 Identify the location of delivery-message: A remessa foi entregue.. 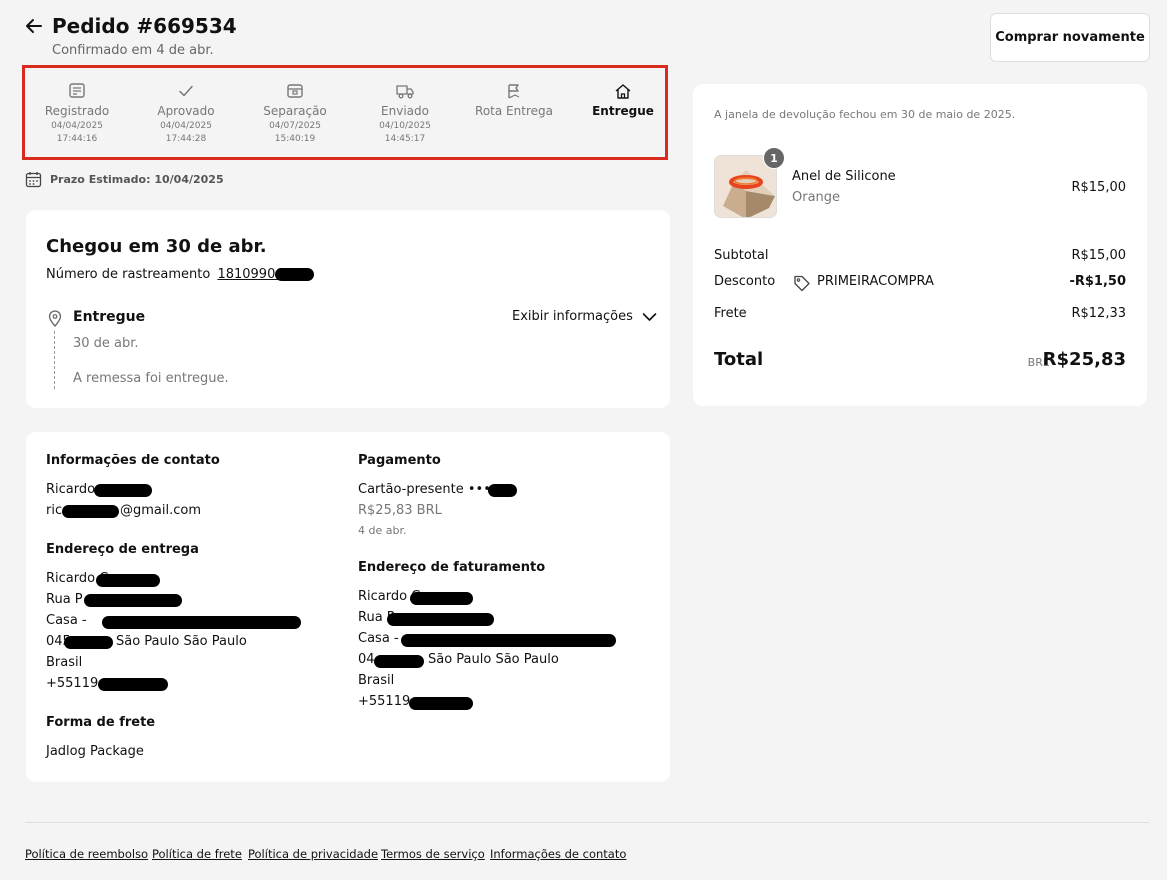
(151, 378).